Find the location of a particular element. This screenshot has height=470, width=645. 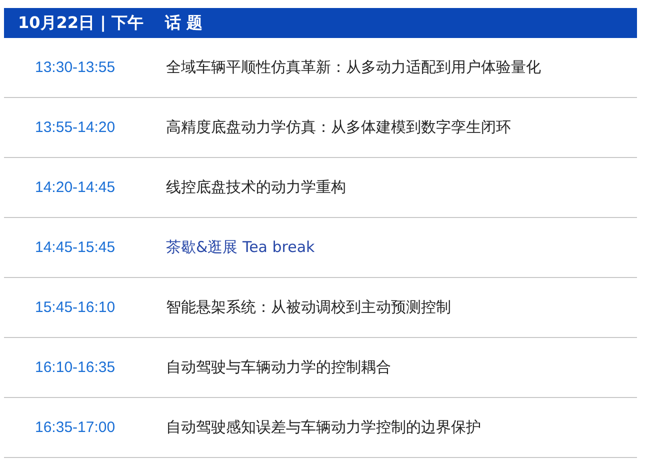

session-topic: 茶歇&逛展 Tea break is located at coordinates (240, 247).